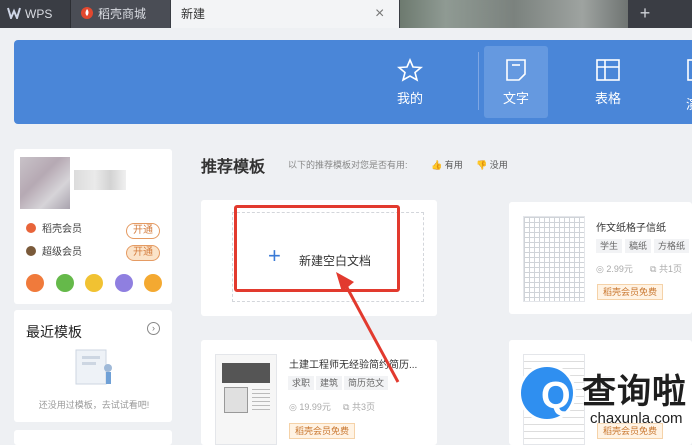 Image resolution: width=692 pixels, height=445 pixels. What do you see at coordinates (143, 231) in the screenshot?
I see `daoke-open-button: 开通` at bounding box center [143, 231].